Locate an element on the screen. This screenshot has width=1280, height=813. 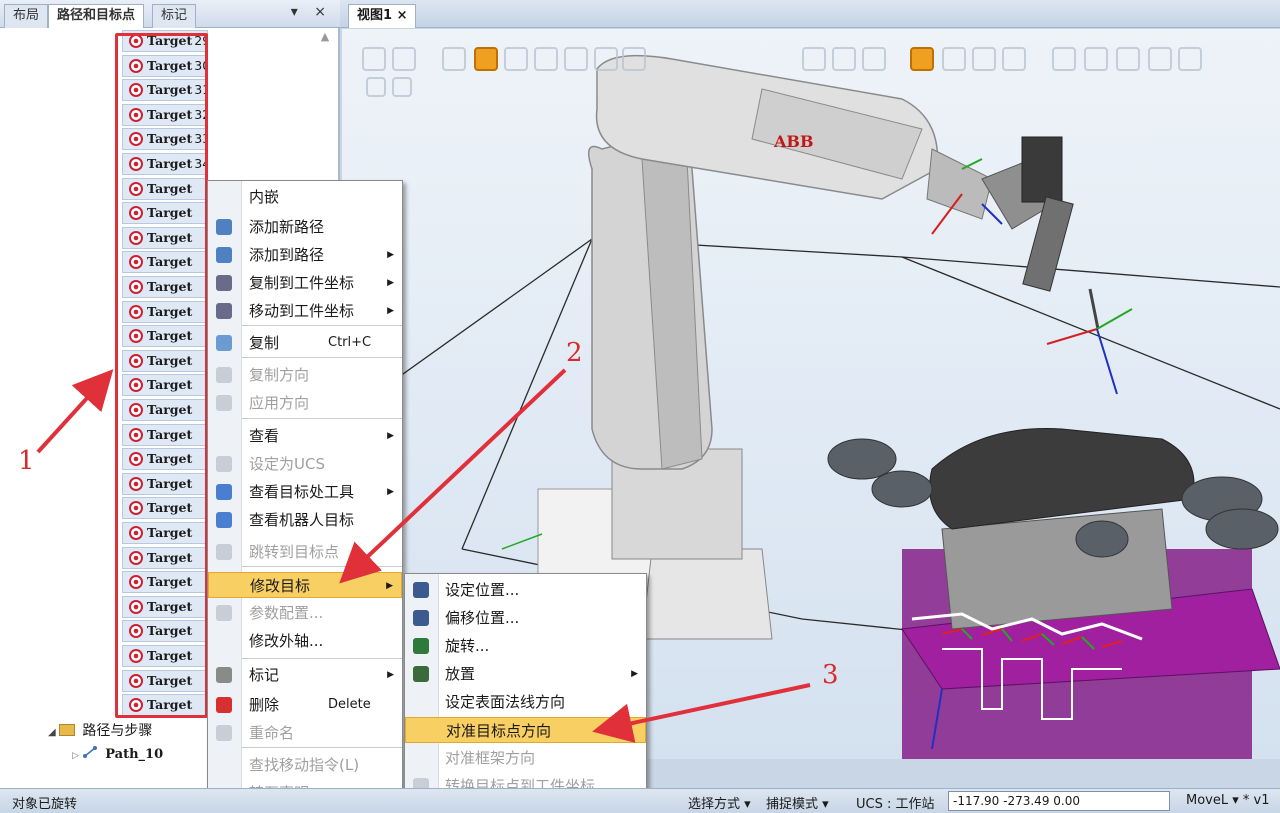
snap-axis-icon is located at coordinates (1014, 59).